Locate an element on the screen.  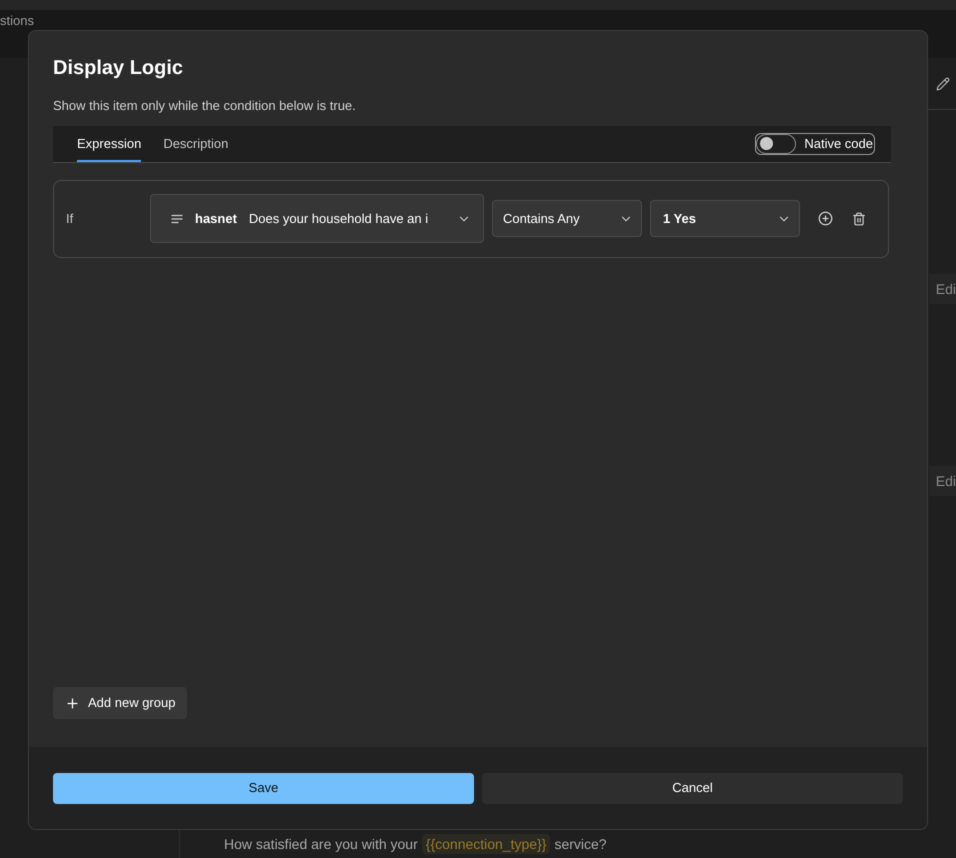
question-text: service? is located at coordinates (580, 844).